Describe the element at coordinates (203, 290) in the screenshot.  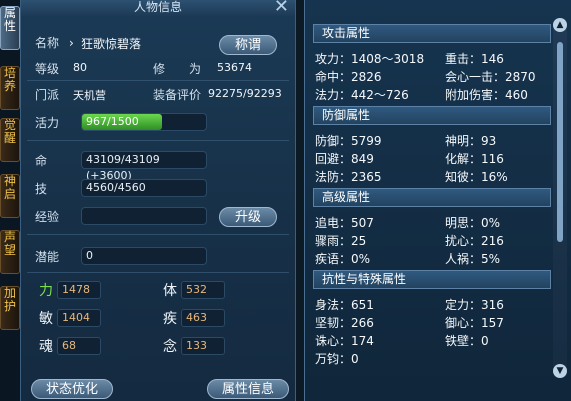
I see `constitution-value: 532` at that location.